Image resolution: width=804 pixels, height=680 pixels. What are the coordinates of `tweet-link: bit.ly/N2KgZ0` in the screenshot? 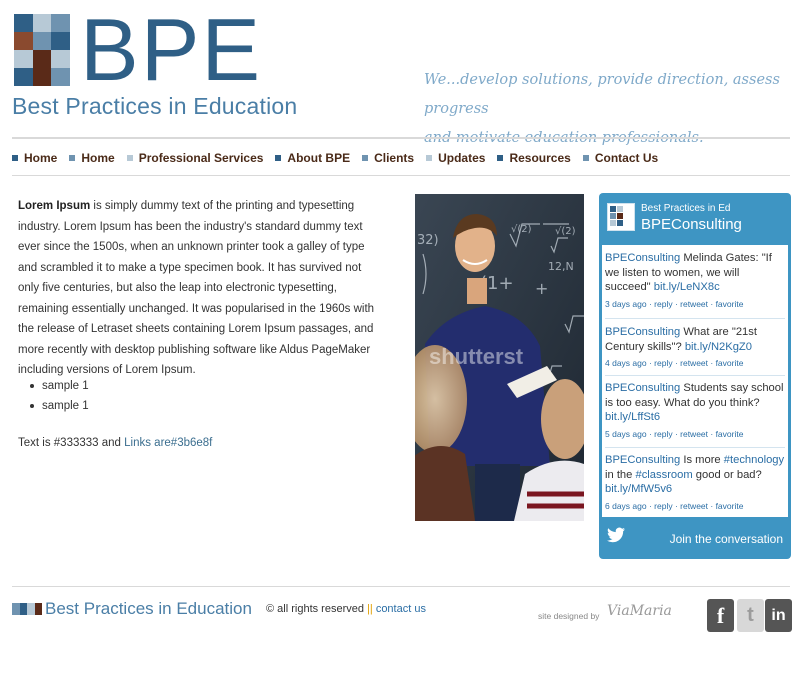 It's located at (718, 347).